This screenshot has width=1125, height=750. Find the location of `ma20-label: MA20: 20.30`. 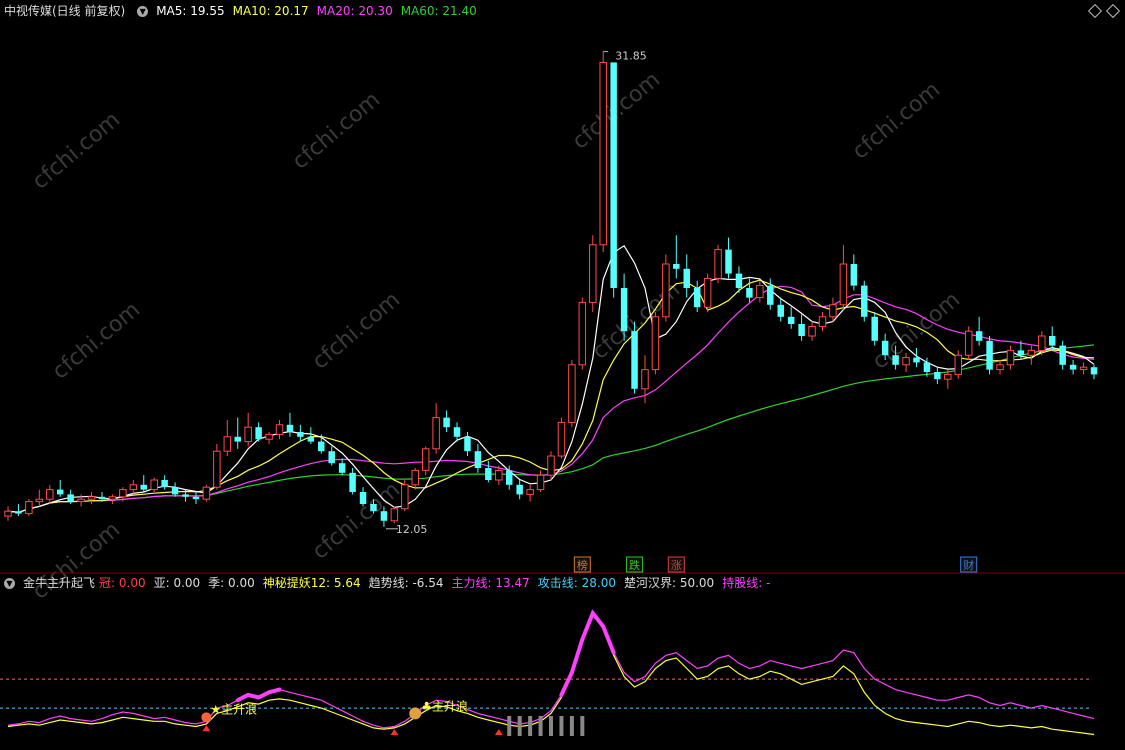

ma20-label: MA20: 20.30 is located at coordinates (354, 11).